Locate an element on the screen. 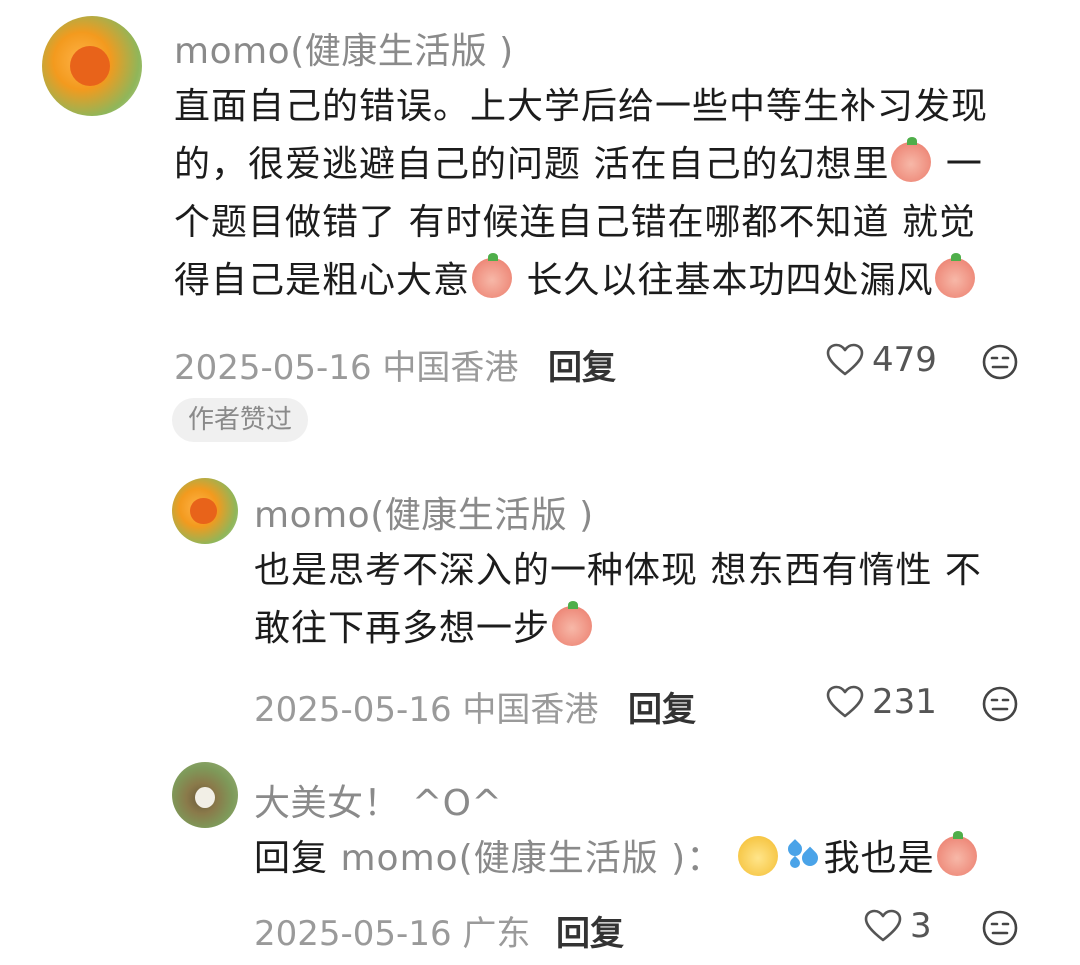 Image resolution: width=1080 pixels, height=965 pixels. like-button: 479 is located at coordinates (881, 360).